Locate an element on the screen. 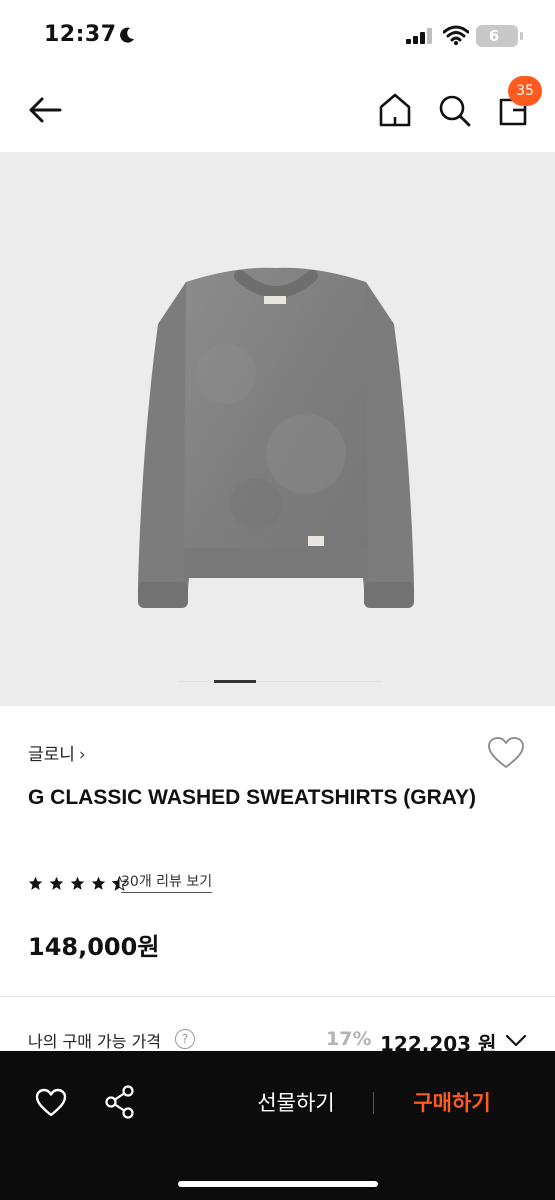  carousel-track is located at coordinates (280, 681).